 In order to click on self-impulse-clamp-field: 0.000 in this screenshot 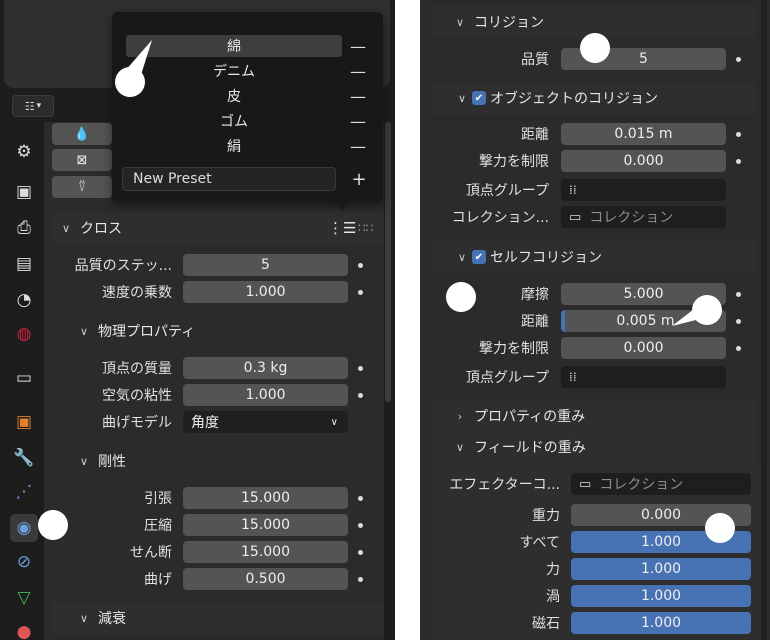, I will do `click(643, 348)`.